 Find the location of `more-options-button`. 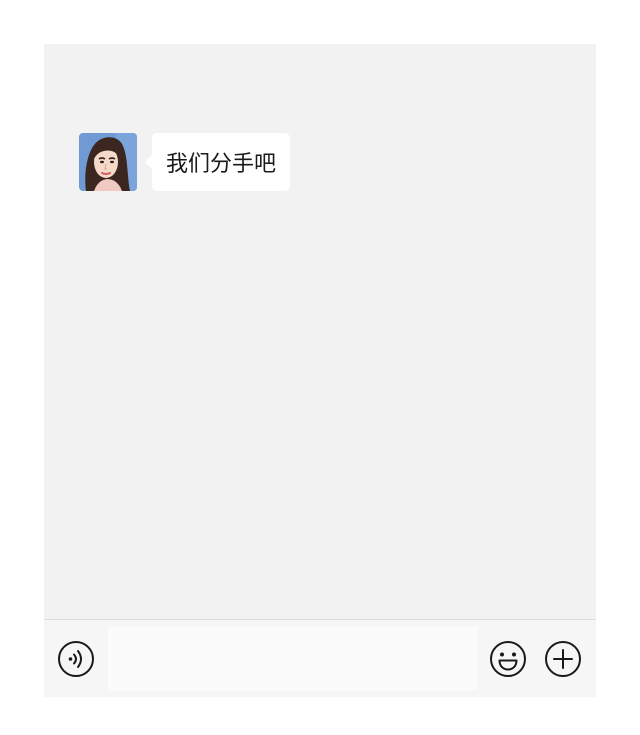

more-options-button is located at coordinates (563, 659).